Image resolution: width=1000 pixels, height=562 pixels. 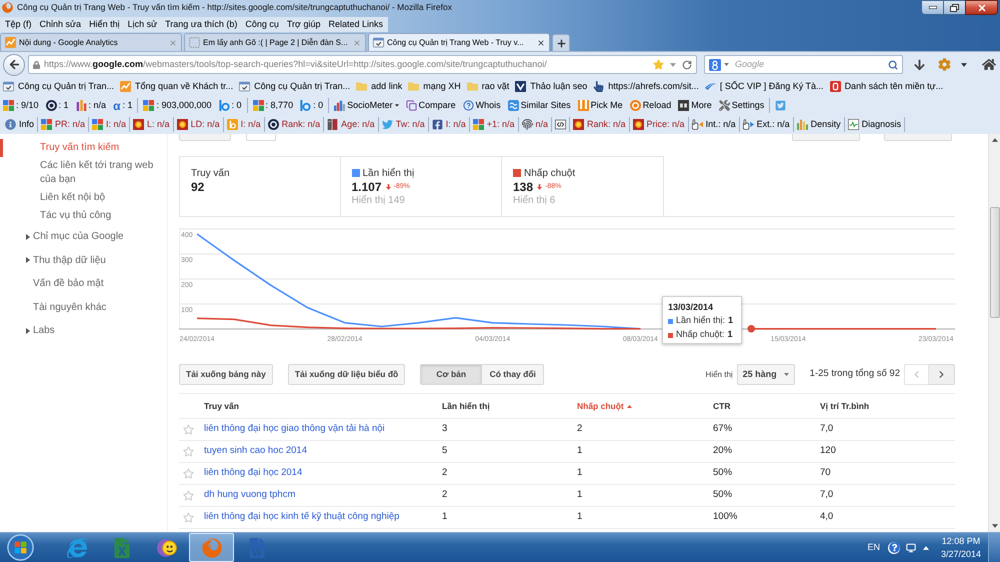 What do you see at coordinates (253, 473) in the screenshot?
I see `query-link: liên thông đại học 2014` at bounding box center [253, 473].